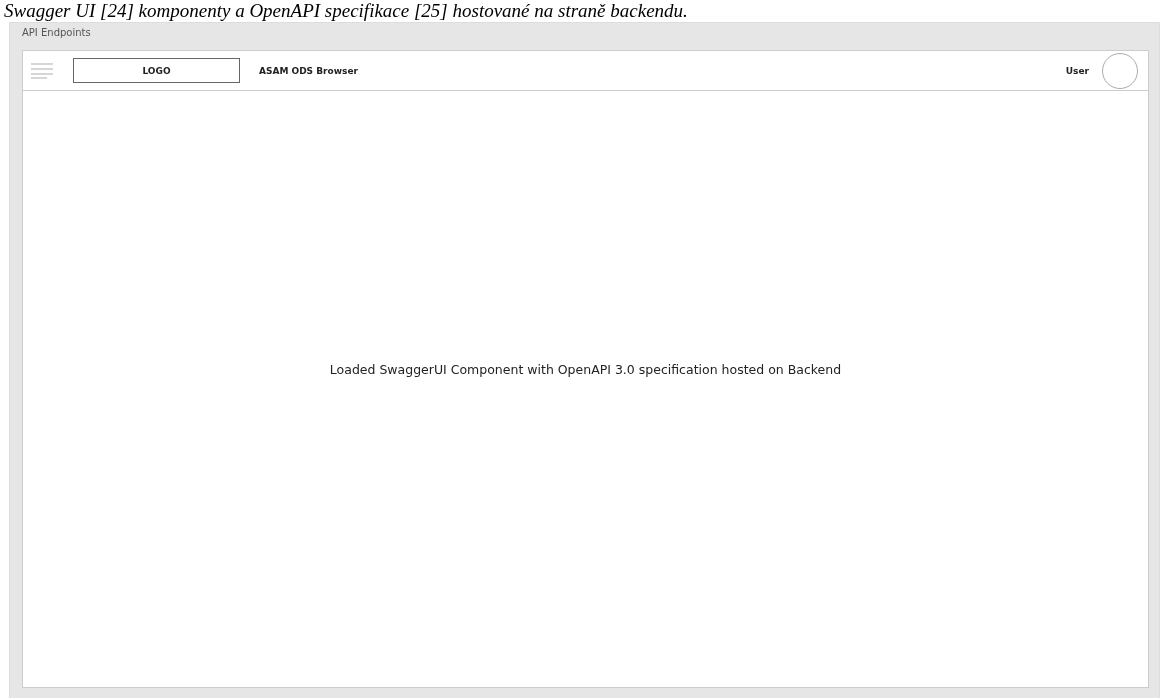  I want to click on placeholder-message: Loaded SwaggerUI Component with OpenAPI 3.0 specification hosted on Backend, so click(585, 369).